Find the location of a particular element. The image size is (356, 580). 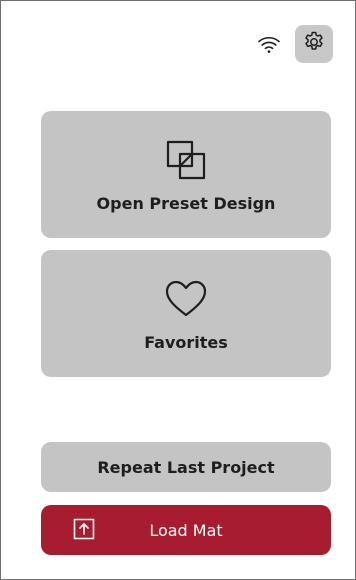

open-preset-design-label: Open Preset Design is located at coordinates (186, 203).